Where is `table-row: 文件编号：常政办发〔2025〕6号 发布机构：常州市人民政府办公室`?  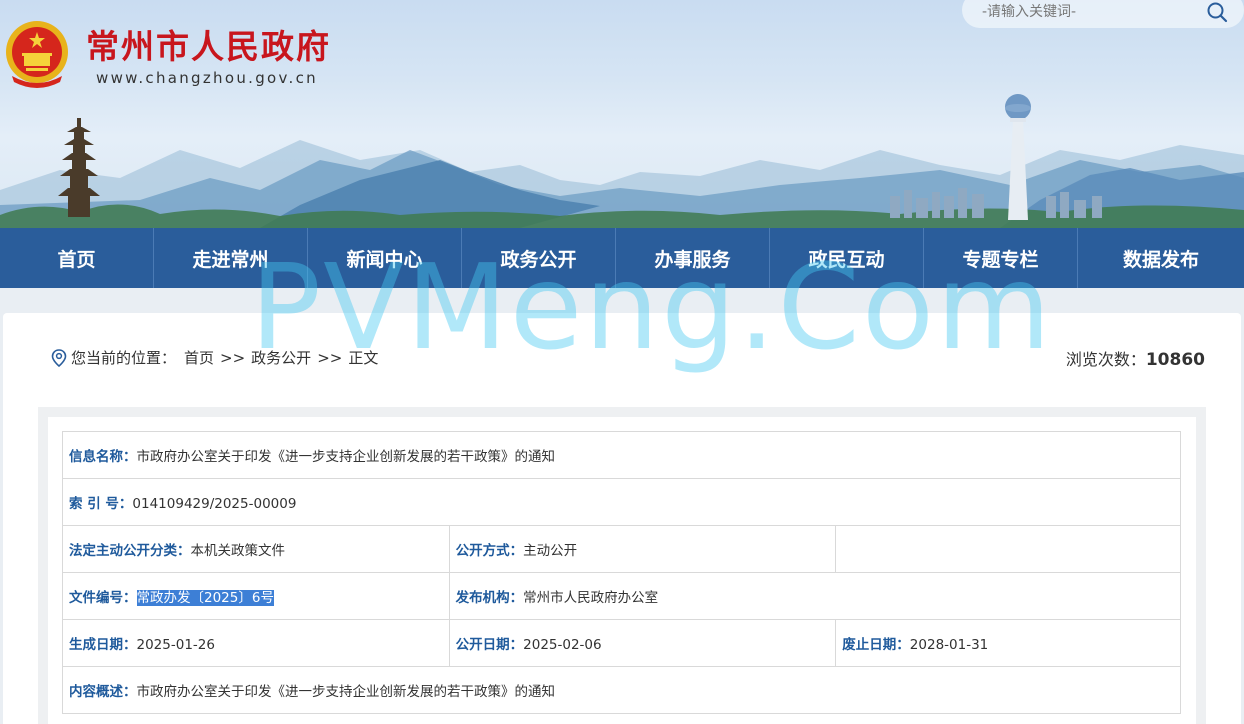 table-row: 文件编号：常政办发〔2025〕6号 发布机构：常州市人民政府办公室 is located at coordinates (622, 596).